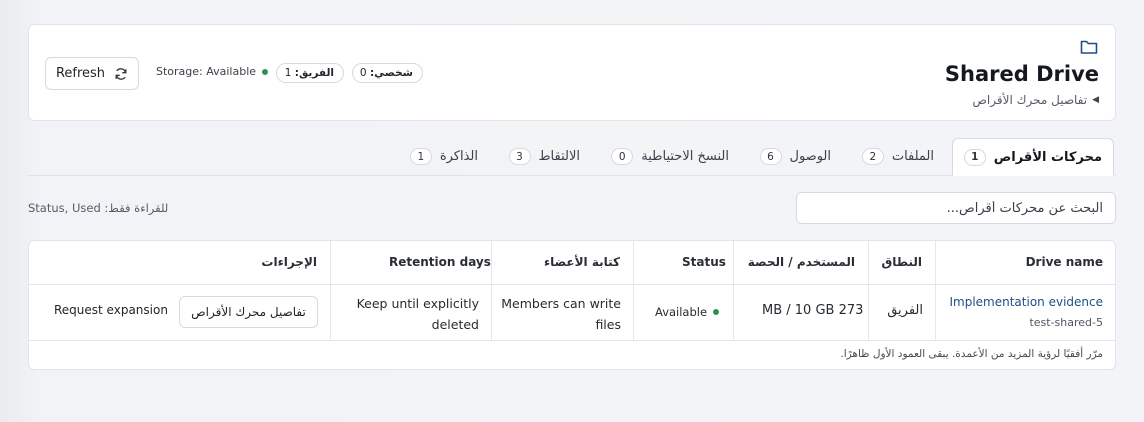 The width and height of the screenshot is (1144, 422). I want to click on tab-backups-label: النسخ الاحتياطية, so click(685, 156).